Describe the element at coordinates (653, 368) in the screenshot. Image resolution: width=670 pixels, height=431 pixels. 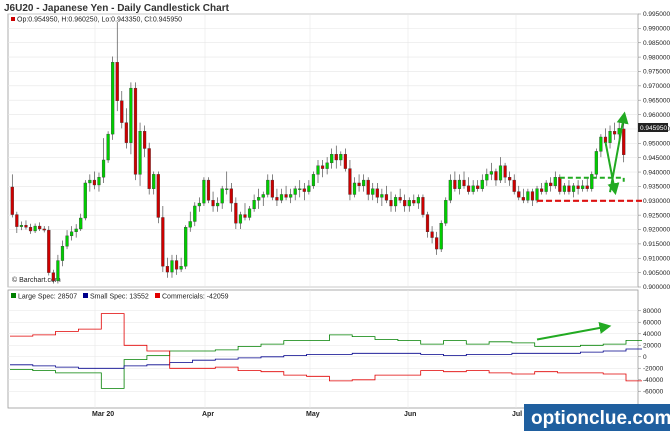
I see `cot-tick-label: -20000` at that location.